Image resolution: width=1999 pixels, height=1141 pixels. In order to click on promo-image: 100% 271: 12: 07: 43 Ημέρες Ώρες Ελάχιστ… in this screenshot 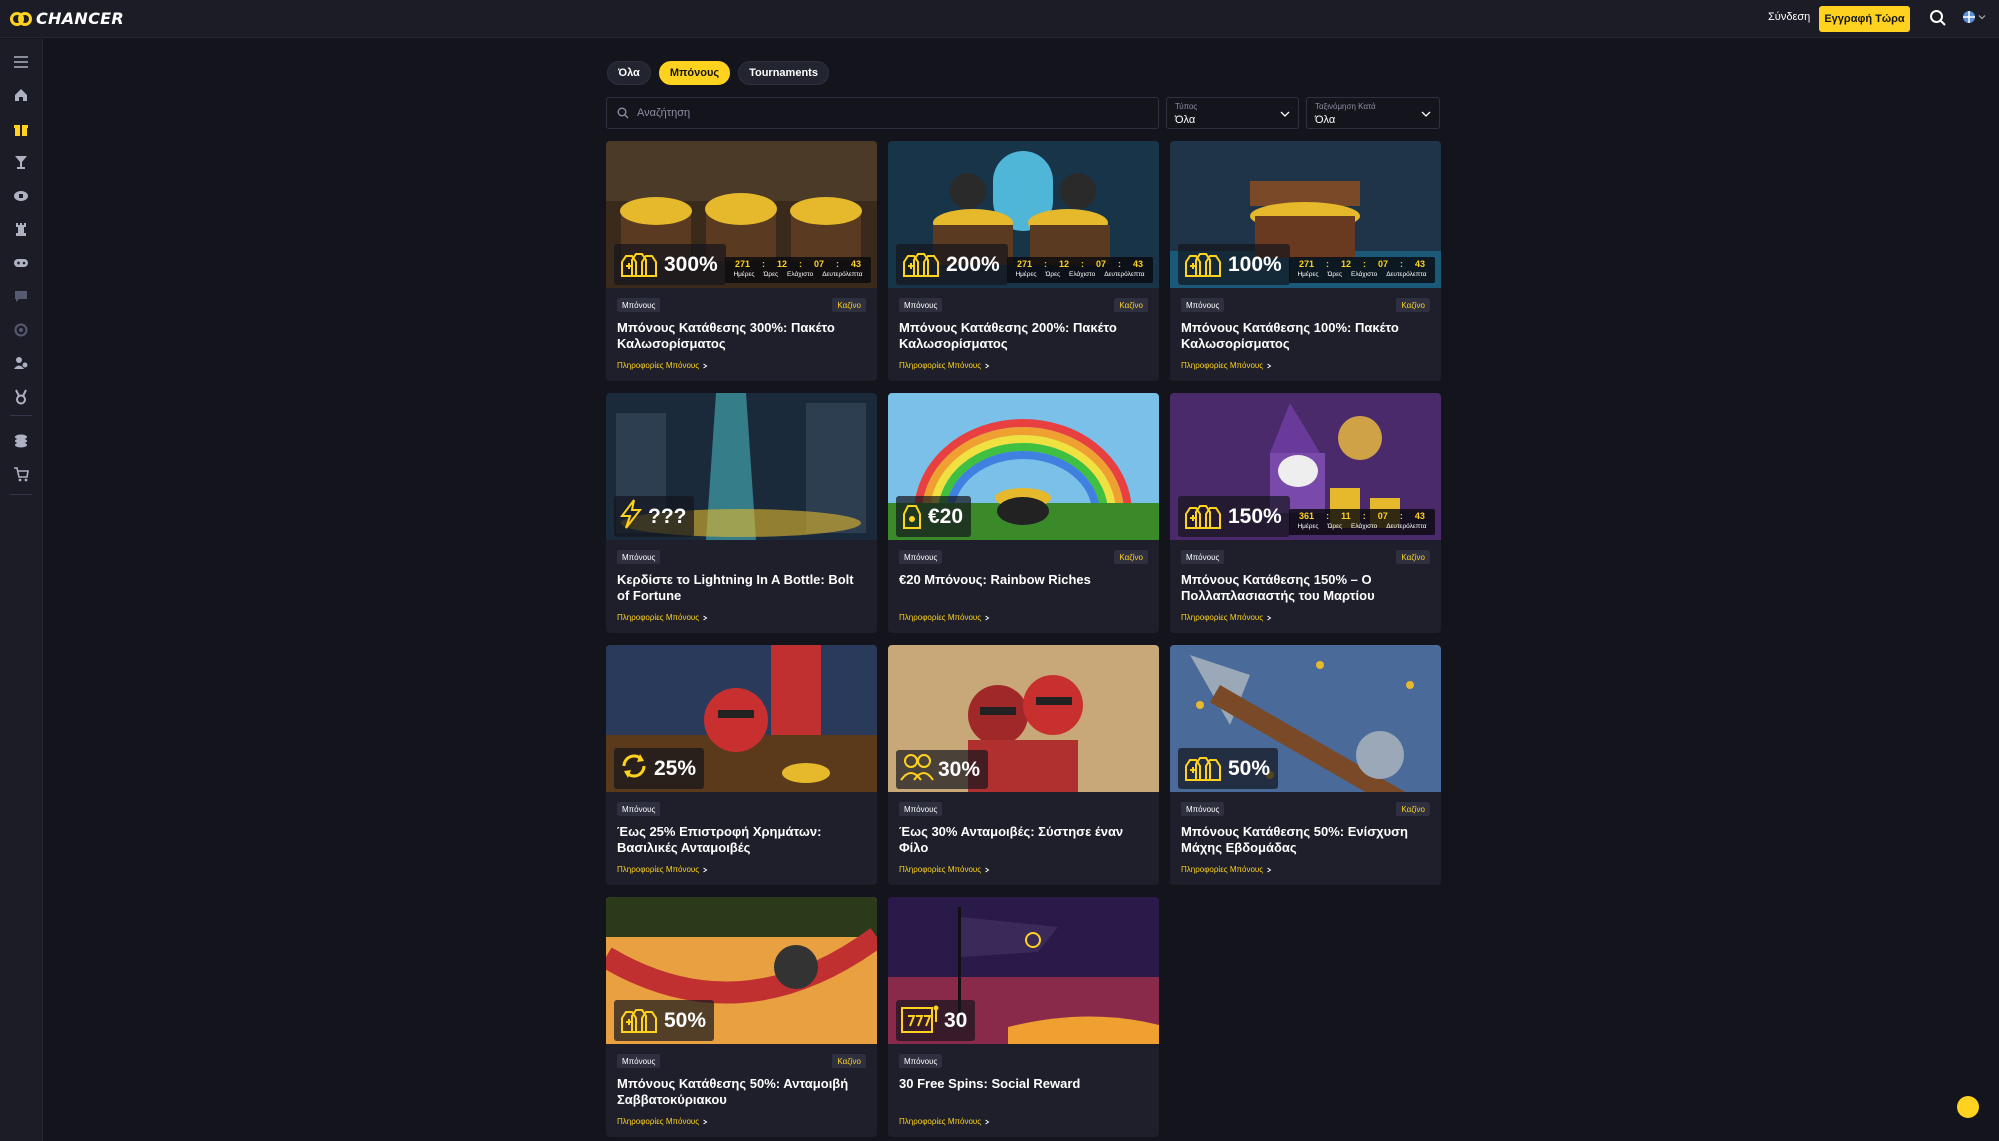, I will do `click(1305, 214)`.